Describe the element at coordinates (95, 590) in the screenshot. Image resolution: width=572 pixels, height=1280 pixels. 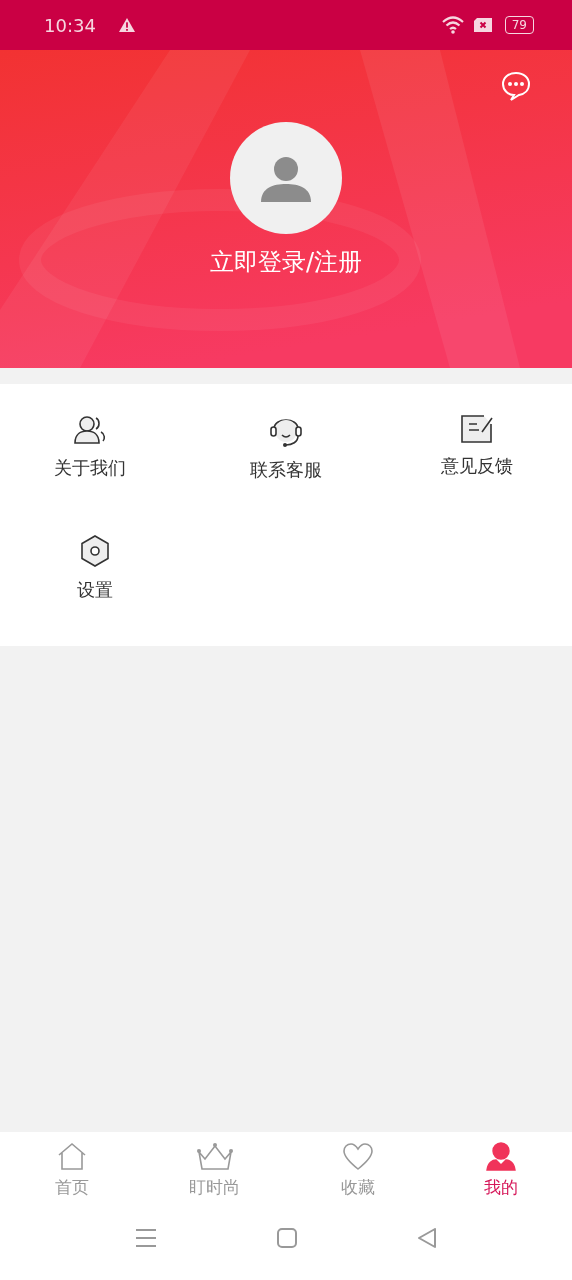
I see `menu-item-label: 设置` at that location.